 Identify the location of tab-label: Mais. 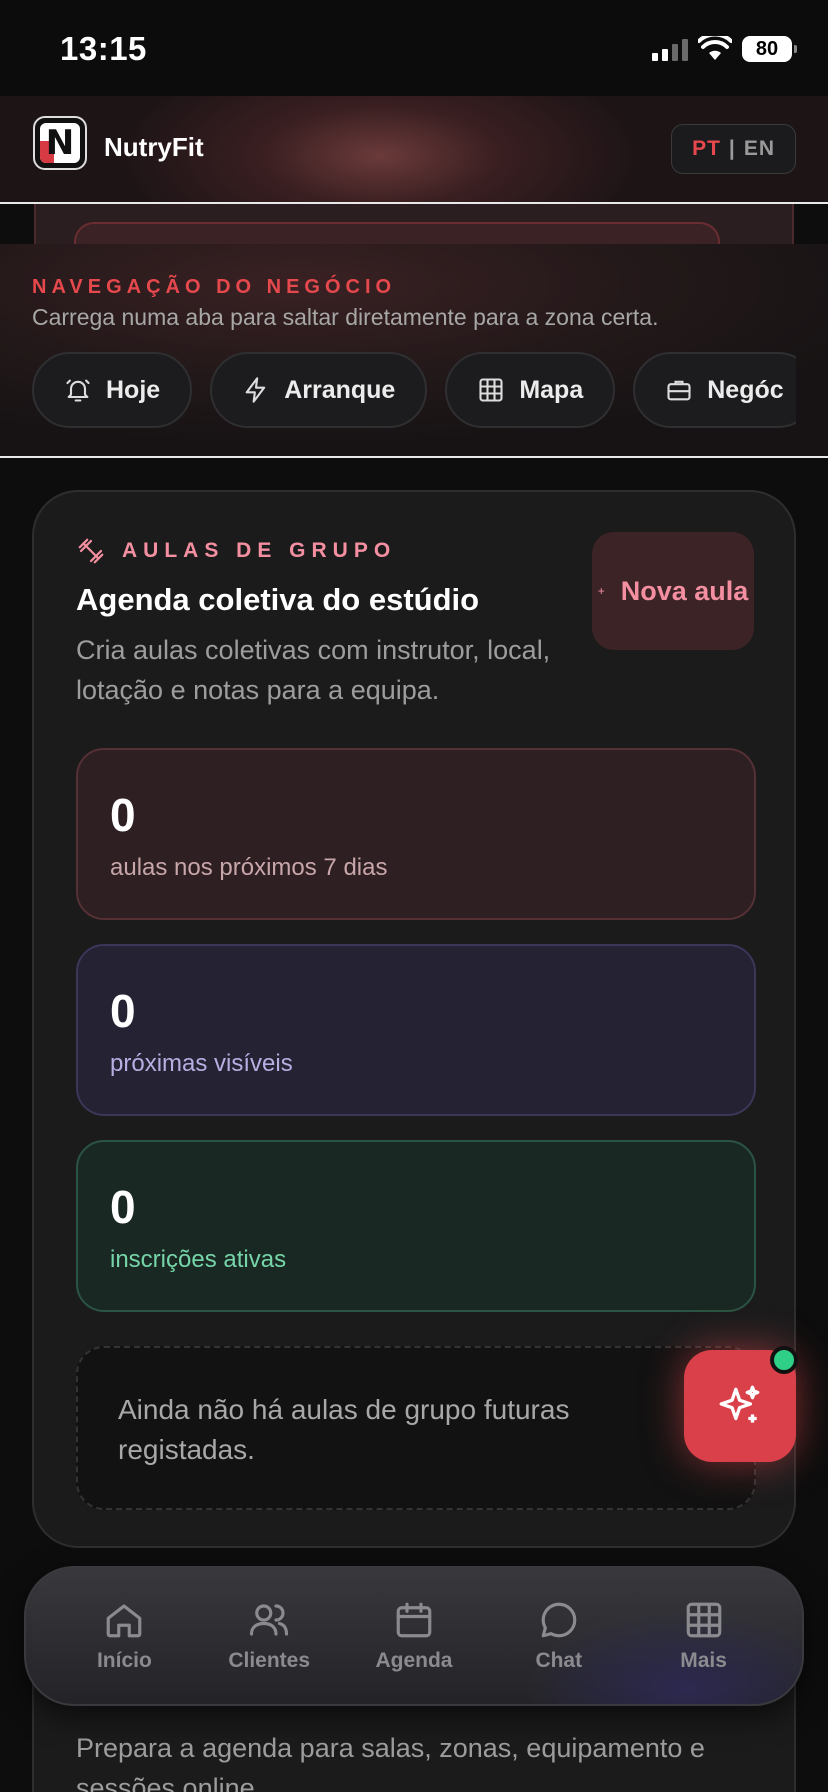
(703, 1660).